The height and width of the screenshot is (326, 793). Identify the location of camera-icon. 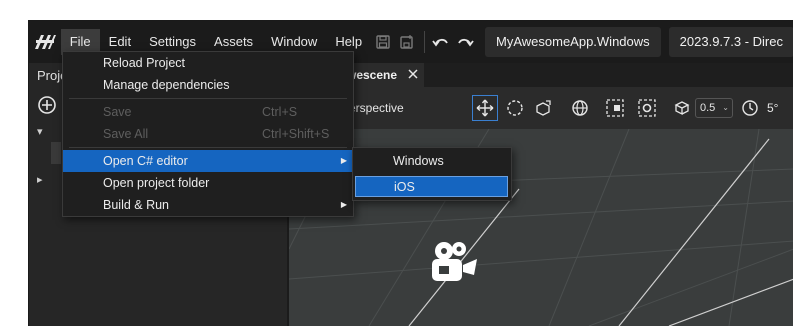
(455, 265).